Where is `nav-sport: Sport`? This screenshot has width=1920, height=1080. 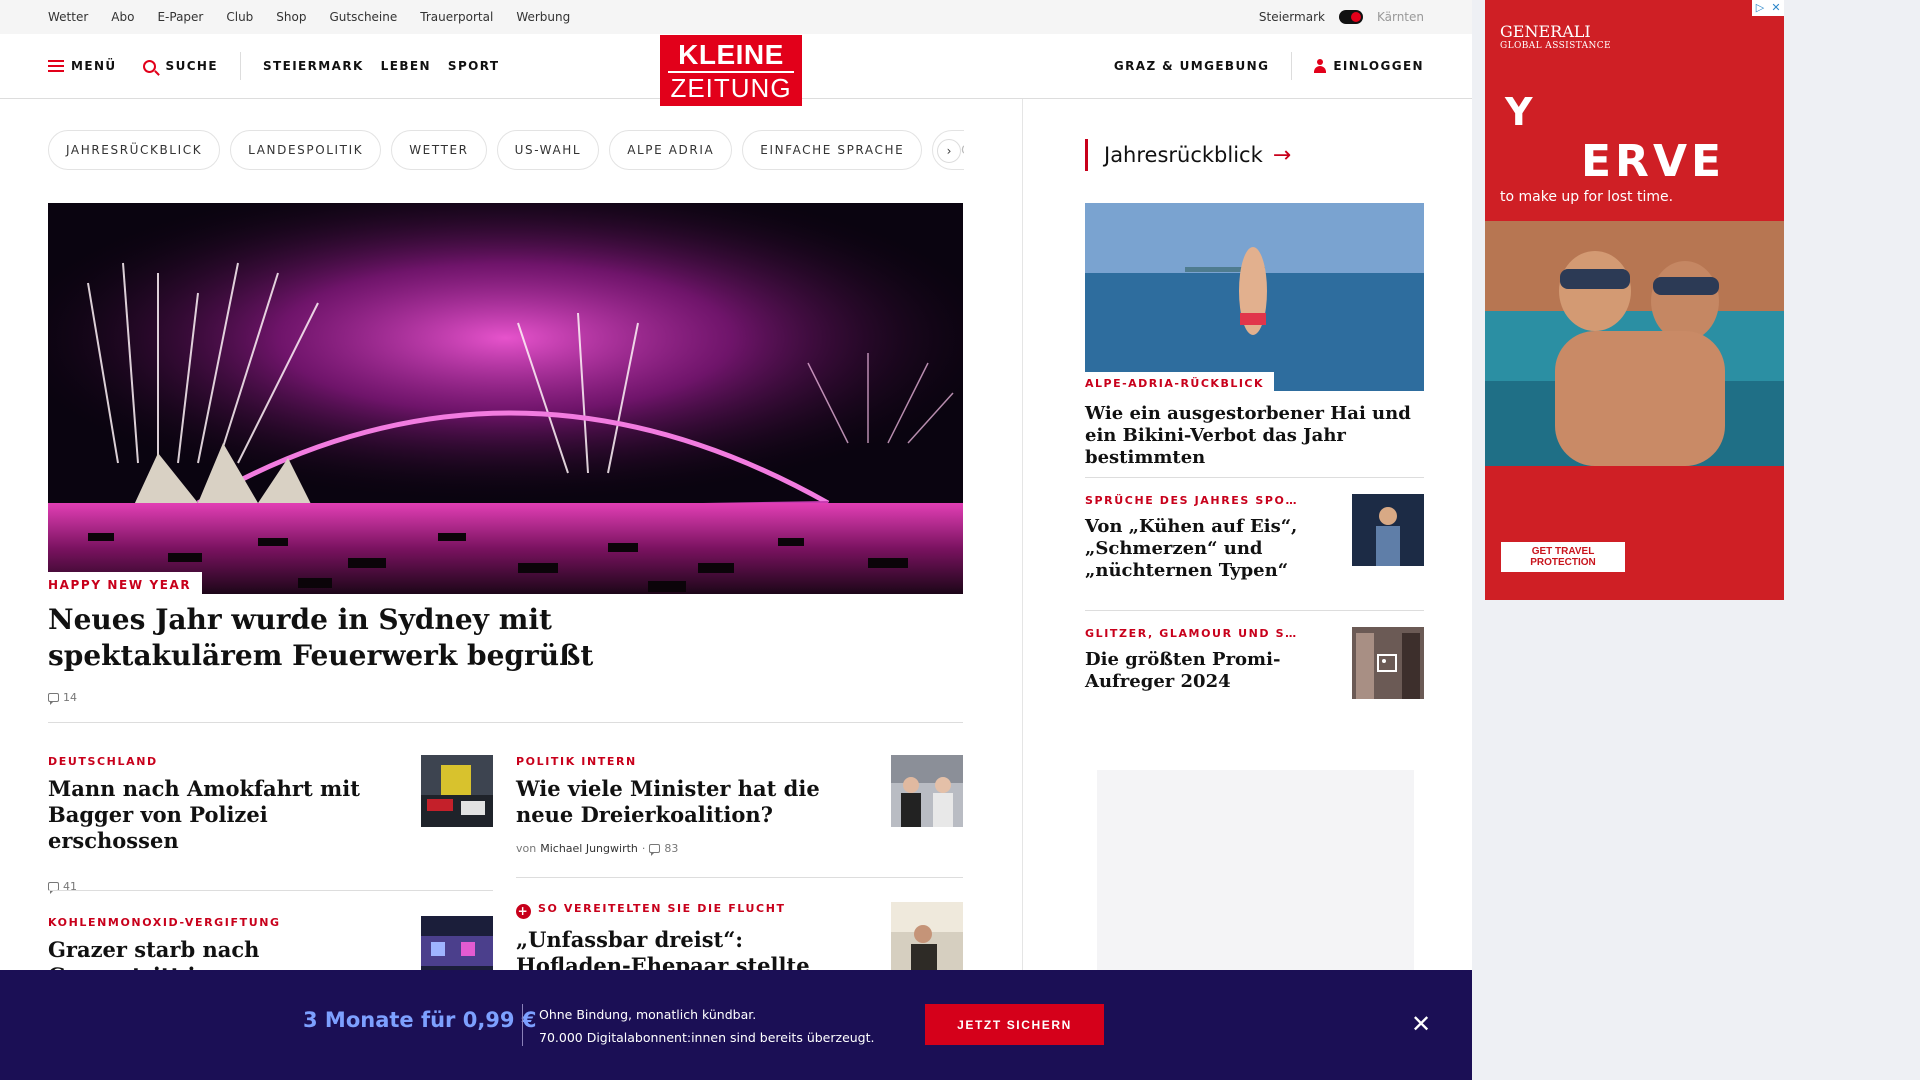
nav-sport: Sport is located at coordinates (474, 66).